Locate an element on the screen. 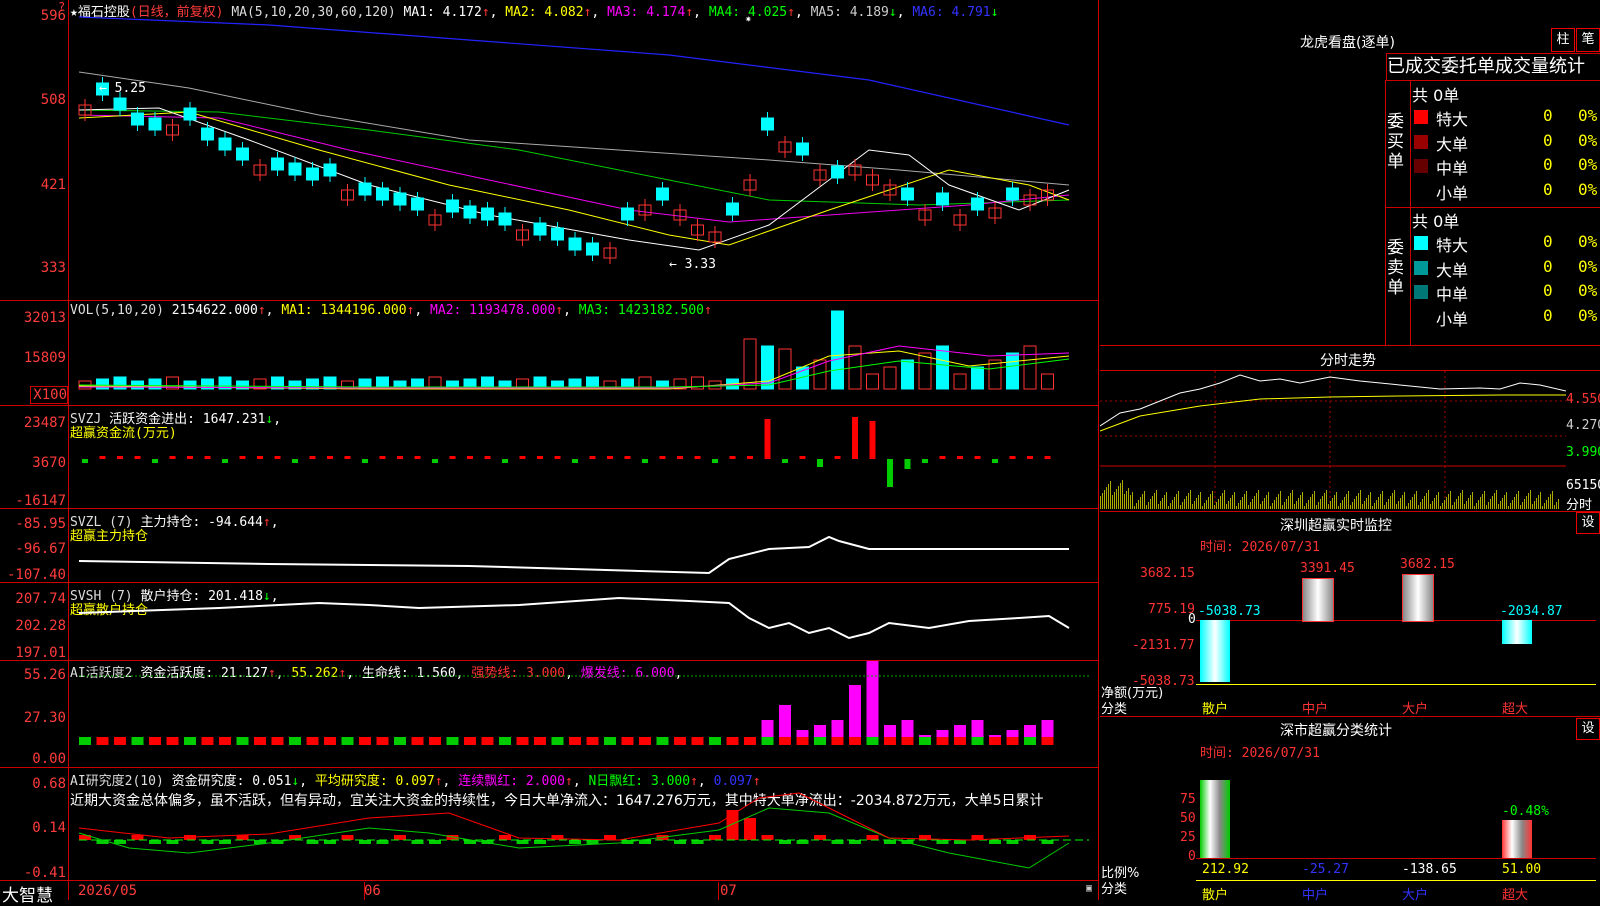  buy-label: 特大 is located at coordinates (1452, 119).